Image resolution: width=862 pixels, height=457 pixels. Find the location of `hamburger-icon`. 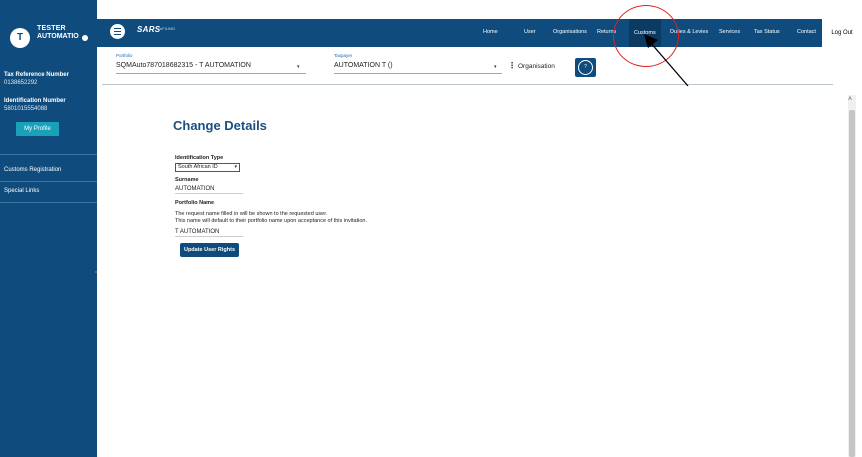

hamburger-icon is located at coordinates (117, 31).